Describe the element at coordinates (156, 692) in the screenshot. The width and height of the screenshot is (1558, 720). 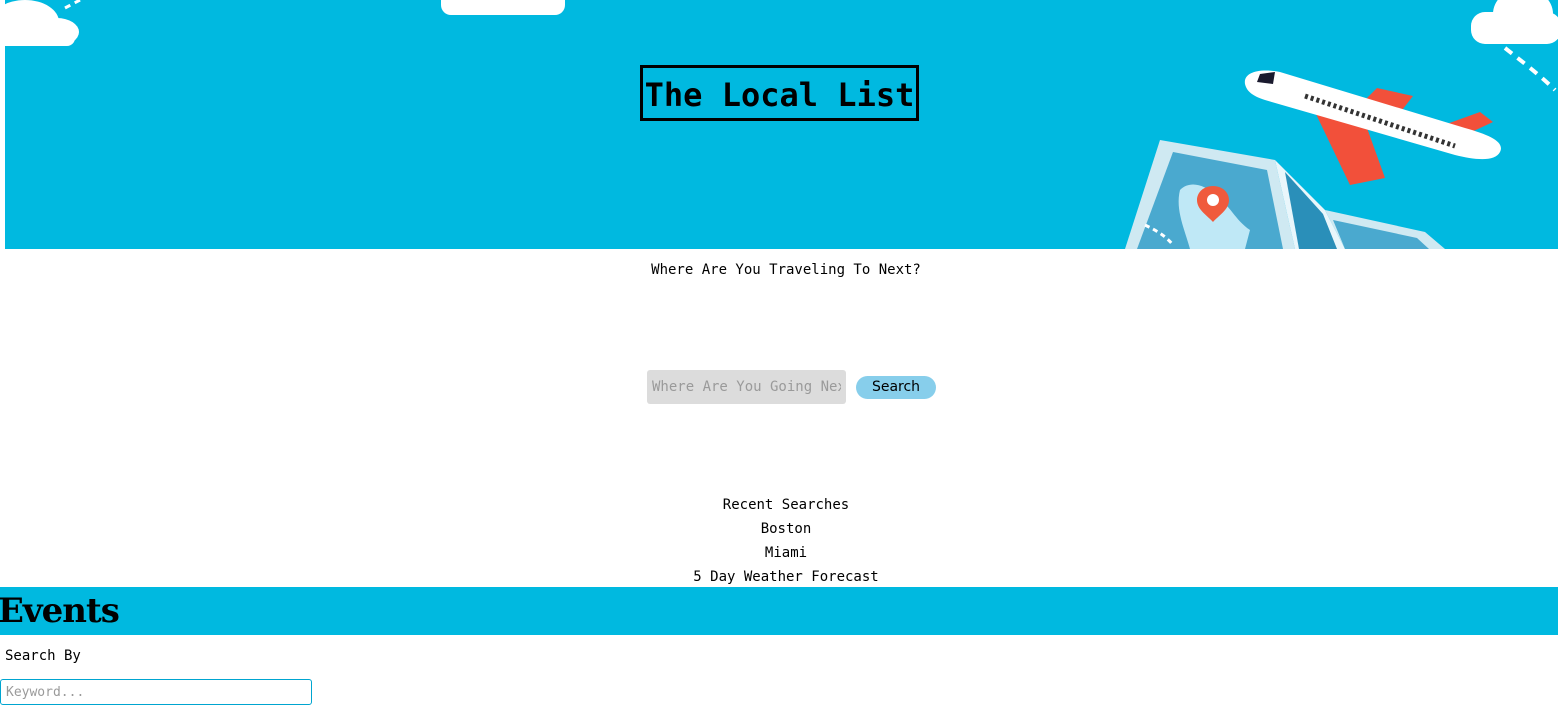
I see `keyword-input` at that location.